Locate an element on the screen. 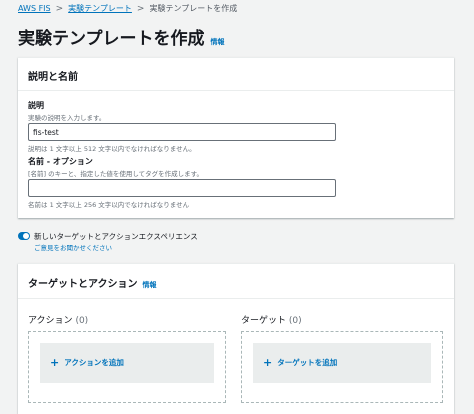 This screenshot has width=474, height=414. actions-column-title: アクション (0) is located at coordinates (58, 319).